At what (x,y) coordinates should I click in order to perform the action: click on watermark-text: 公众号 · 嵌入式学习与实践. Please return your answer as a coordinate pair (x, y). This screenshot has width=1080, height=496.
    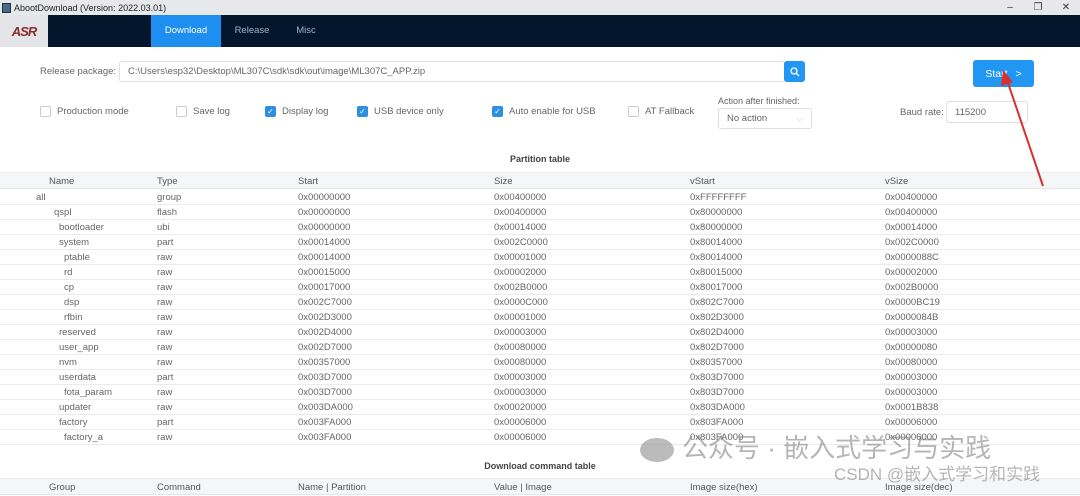
    Looking at the image, I should click on (837, 448).